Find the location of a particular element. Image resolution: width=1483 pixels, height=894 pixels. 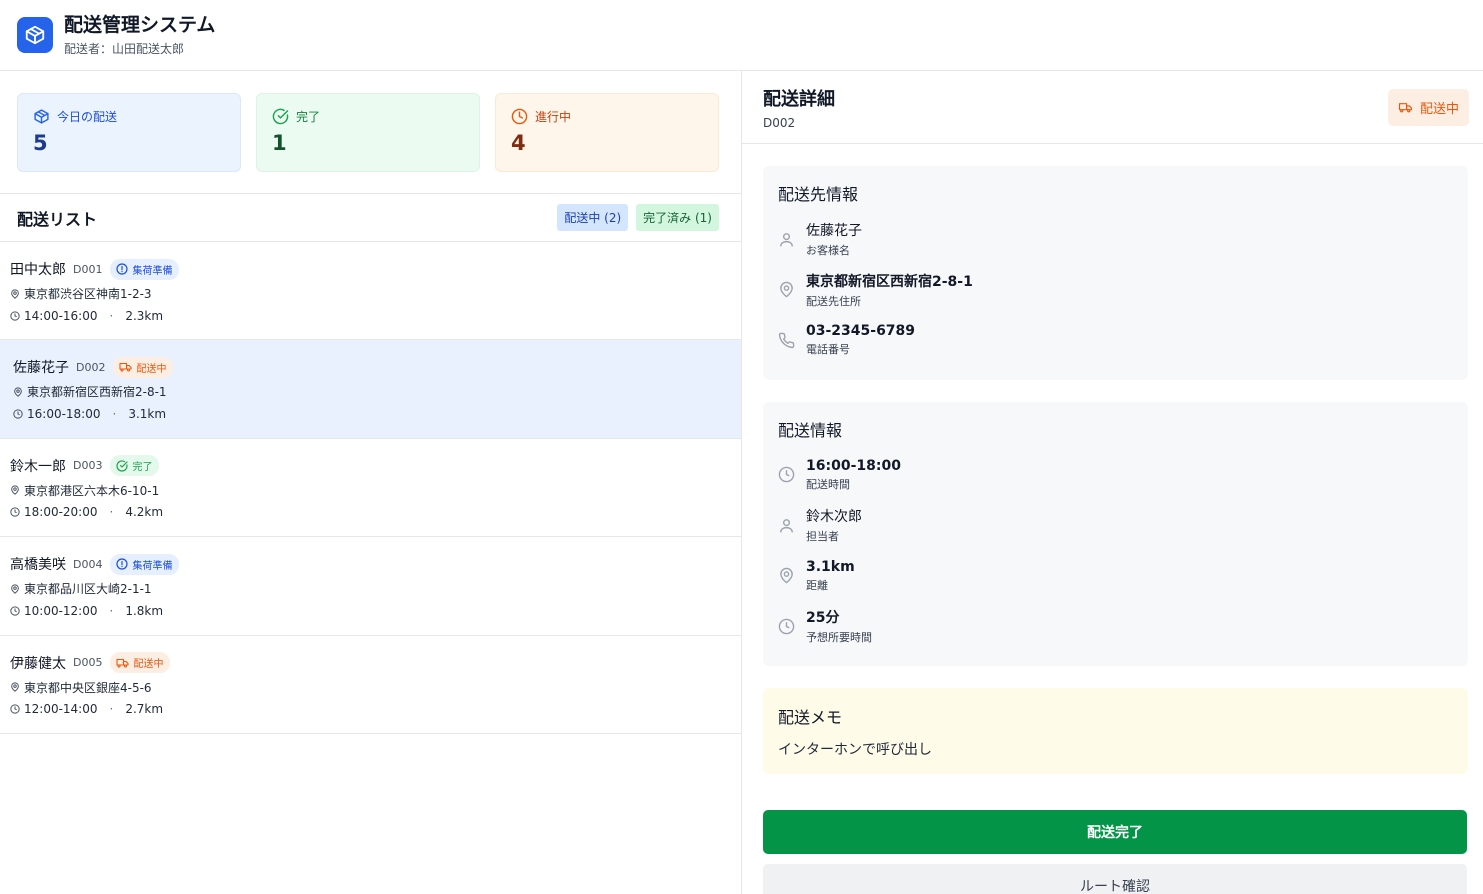

stat-value: 1 is located at coordinates (279, 143).